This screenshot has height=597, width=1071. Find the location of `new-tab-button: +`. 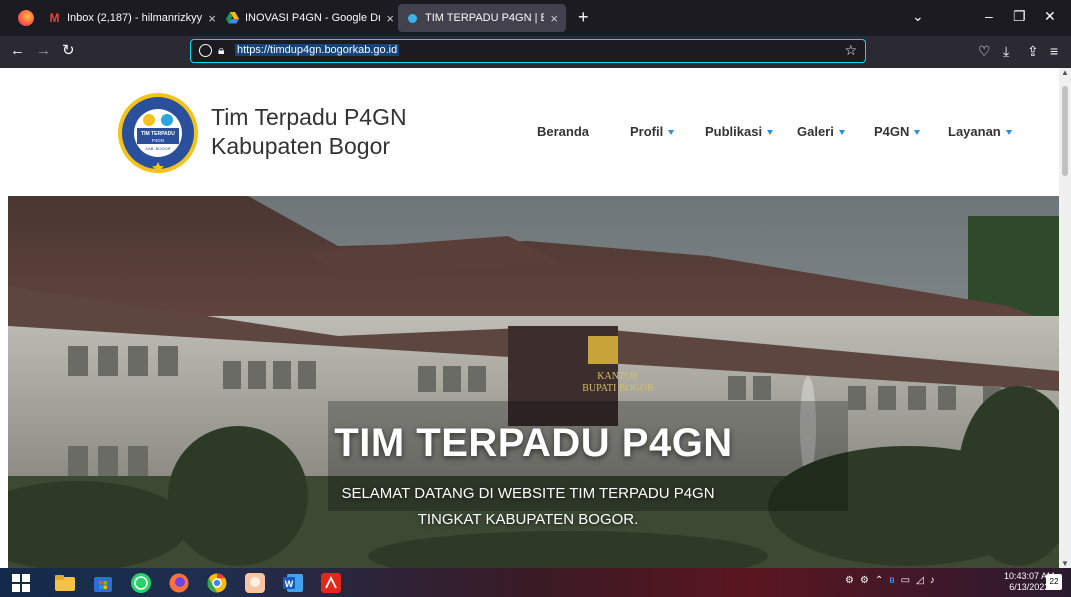

new-tab-button: + is located at coordinates (583, 17).